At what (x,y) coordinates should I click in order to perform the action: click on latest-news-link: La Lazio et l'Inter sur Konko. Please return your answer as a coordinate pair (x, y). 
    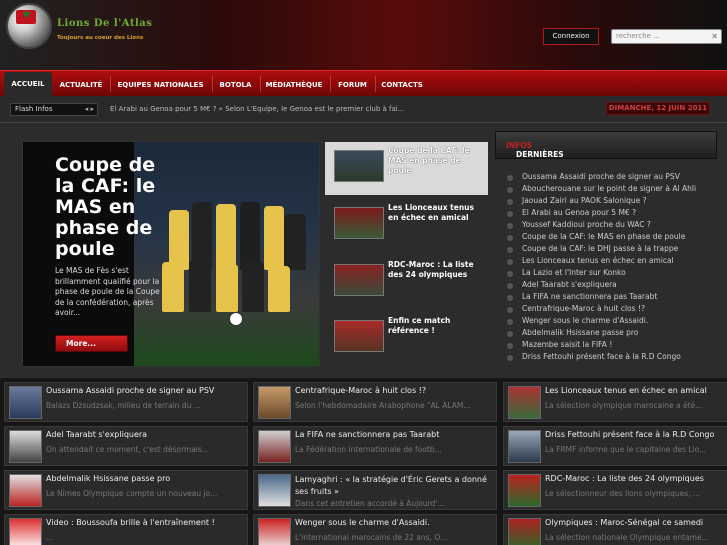
    Looking at the image, I should click on (574, 272).